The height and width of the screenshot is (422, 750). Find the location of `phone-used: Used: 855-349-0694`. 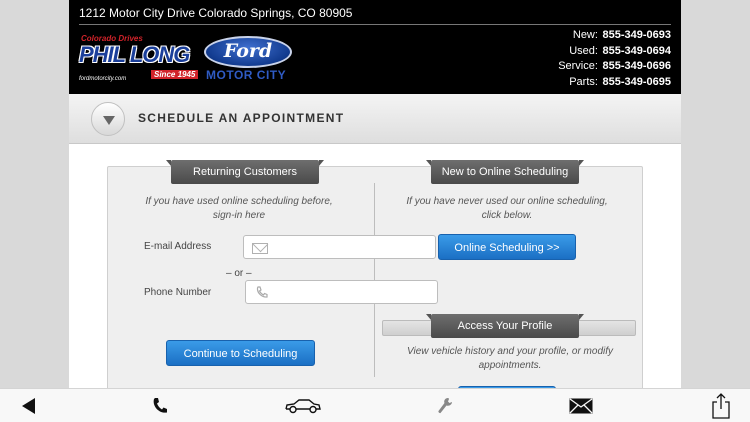

phone-used: Used: 855-349-0694 is located at coordinates (614, 52).